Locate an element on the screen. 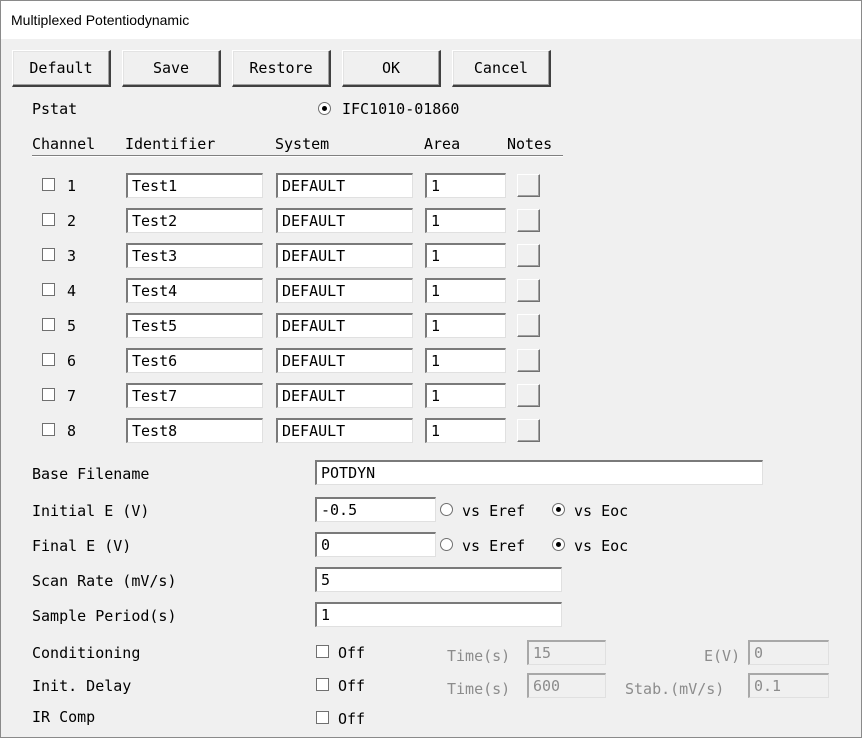 The height and width of the screenshot is (738, 862). base-filename-input is located at coordinates (539, 472).